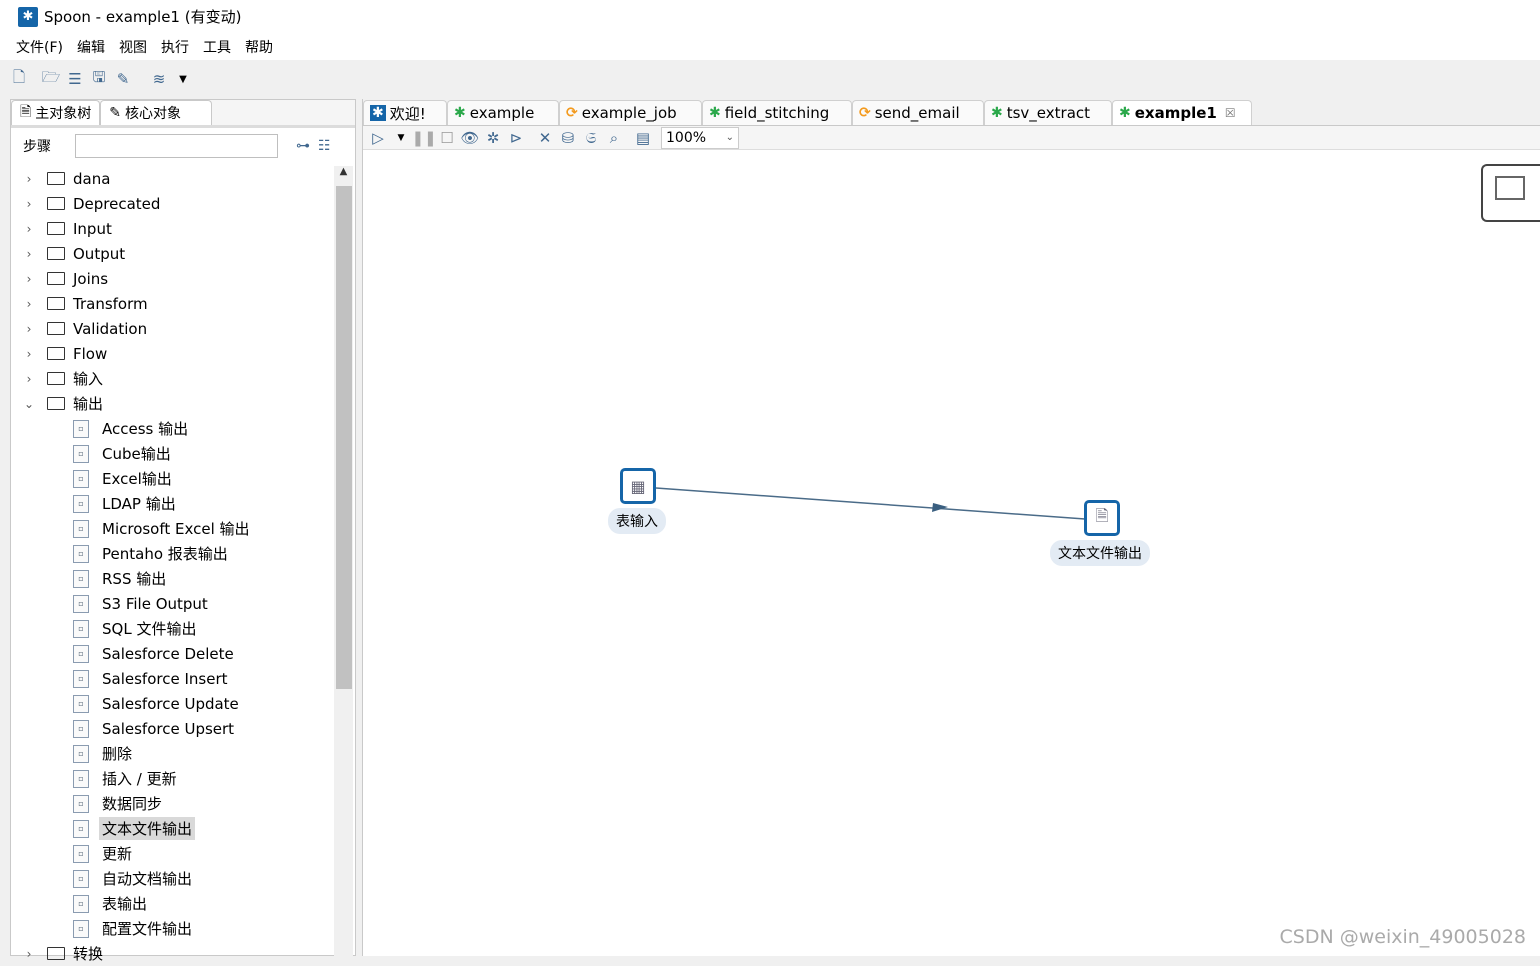 The height and width of the screenshot is (966, 1540). I want to click on tree-step-item: ▫ Salesforce Delete, so click(172, 653).